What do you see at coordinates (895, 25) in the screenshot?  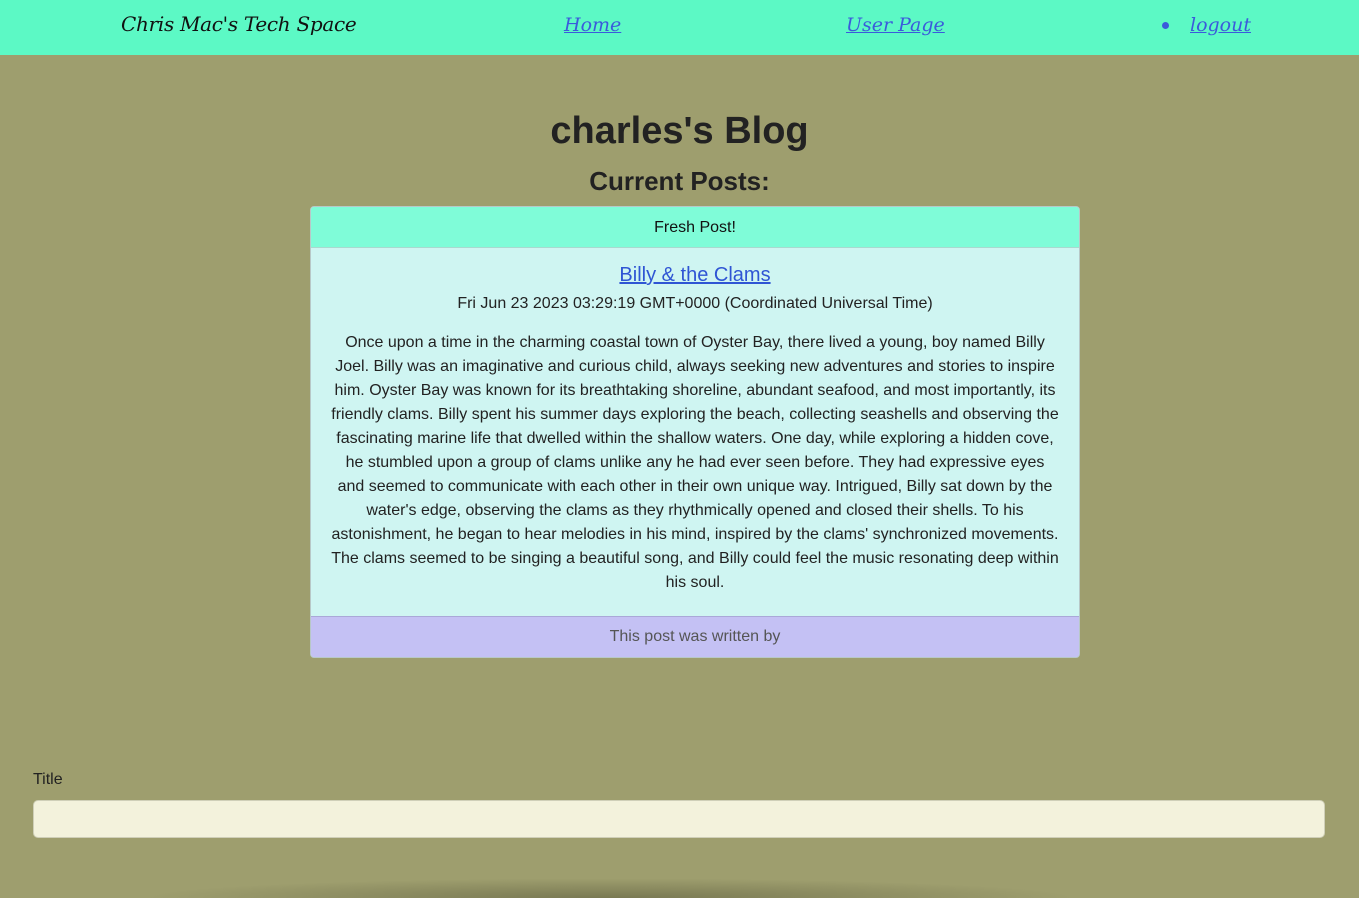 I see `nav-link-user-page: User Page` at bounding box center [895, 25].